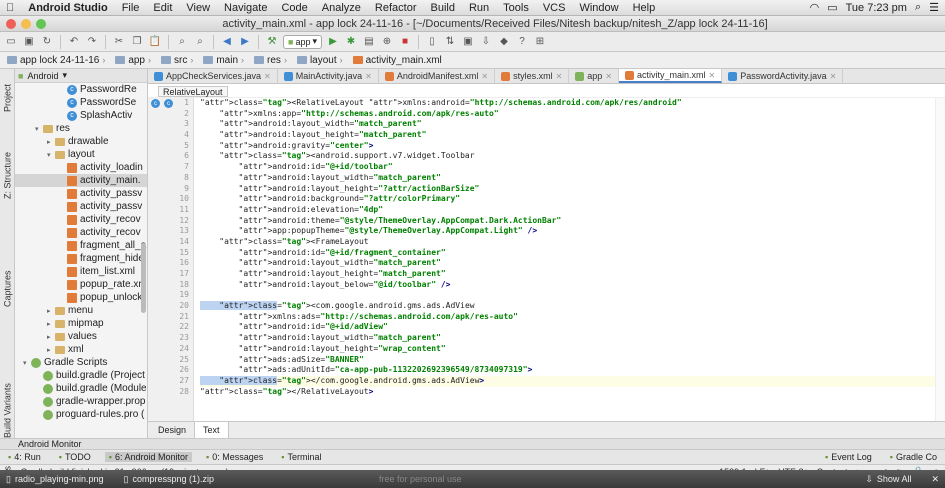 The height and width of the screenshot is (488, 945). Describe the element at coordinates (81, 388) in the screenshot. I see `tree-item: build.gradle (Module` at that location.